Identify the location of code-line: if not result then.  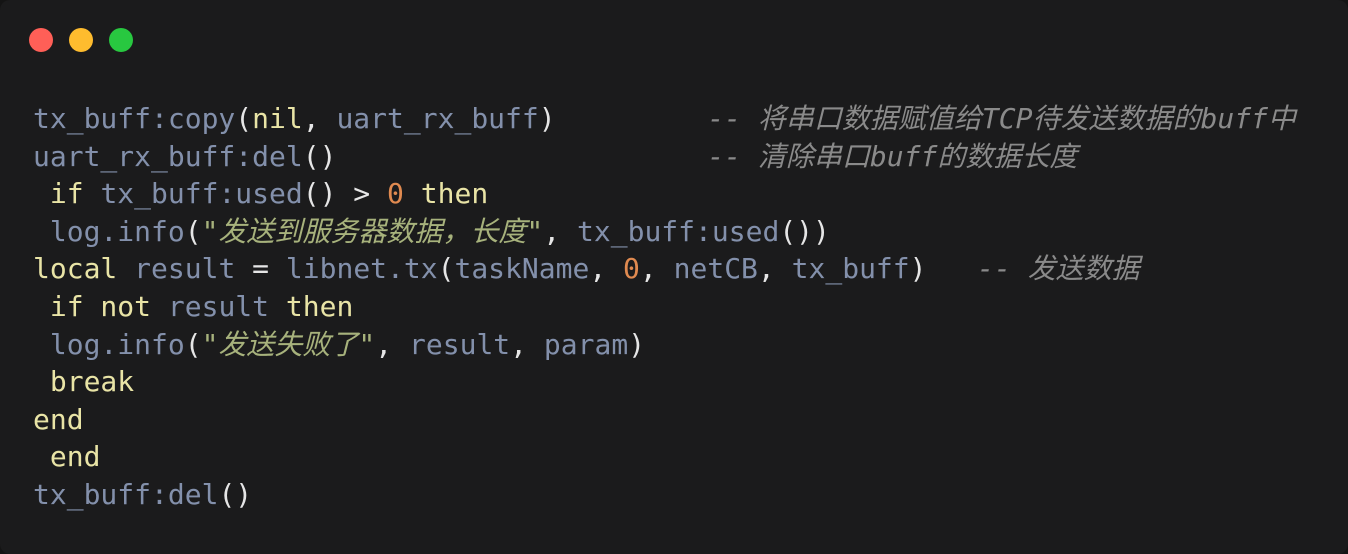
(664, 307).